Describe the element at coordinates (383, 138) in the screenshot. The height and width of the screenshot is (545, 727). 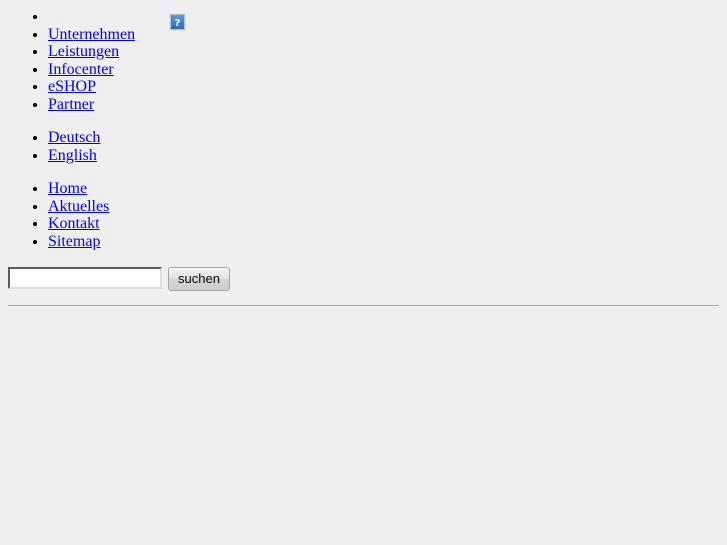
I see `list-item: Deutsch` at that location.